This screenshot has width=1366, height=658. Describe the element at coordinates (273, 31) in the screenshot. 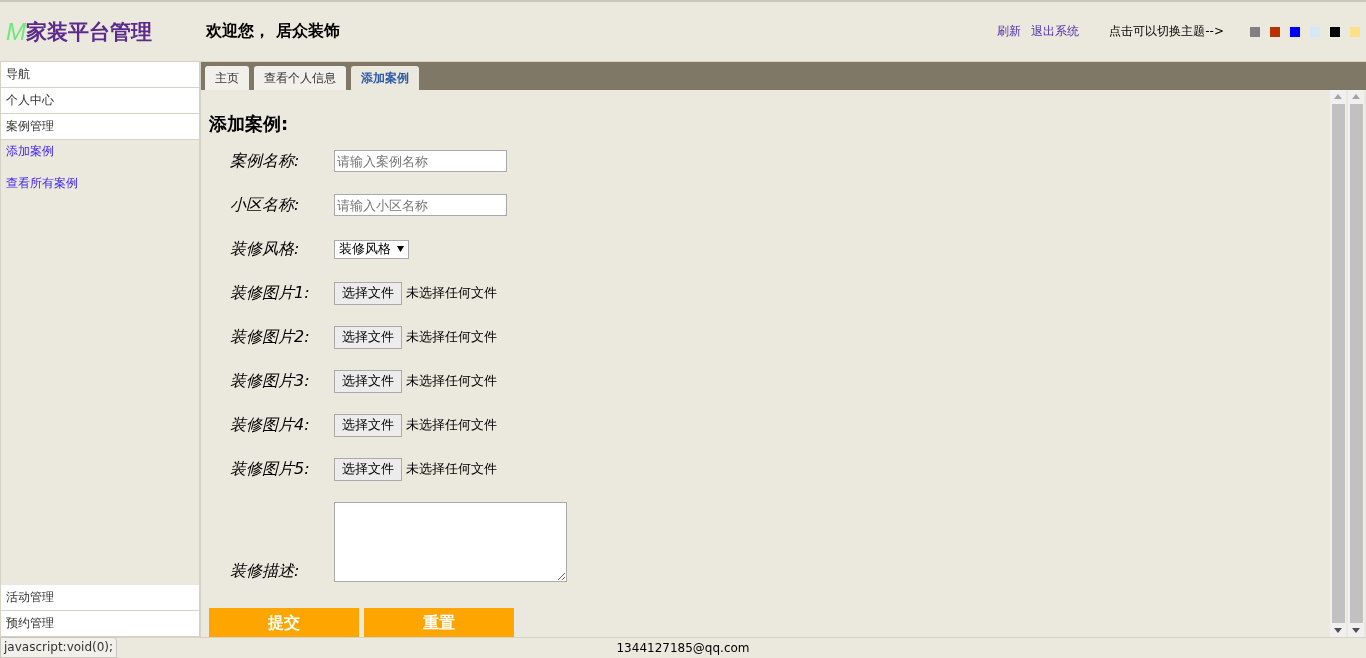

I see `welcome-text: 欢迎您， 居众装饰` at that location.